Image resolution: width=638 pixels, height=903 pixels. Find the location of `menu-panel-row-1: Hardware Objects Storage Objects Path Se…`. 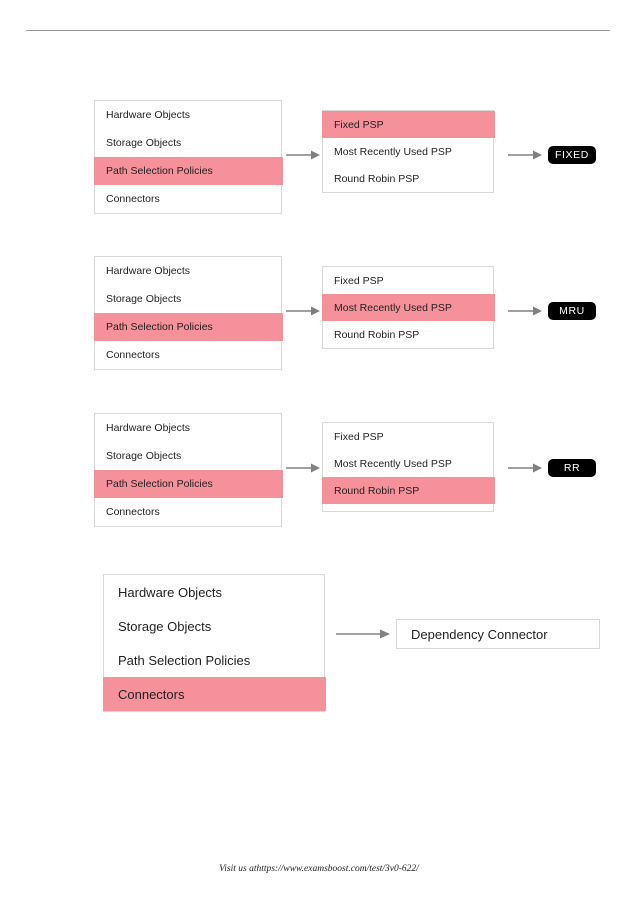

menu-panel-row-1: Hardware Objects Storage Objects Path Se… is located at coordinates (188, 157).